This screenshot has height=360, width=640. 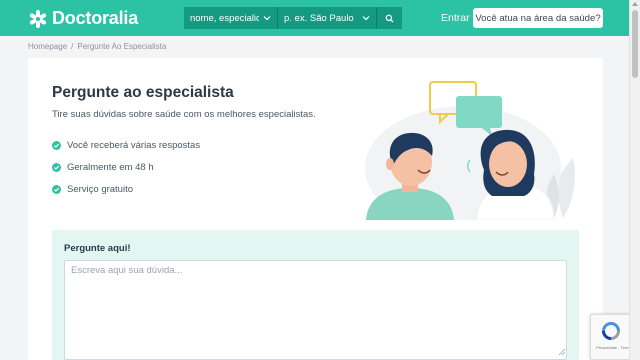 What do you see at coordinates (38, 18) in the screenshot?
I see `doctoralia-star-icon` at bounding box center [38, 18].